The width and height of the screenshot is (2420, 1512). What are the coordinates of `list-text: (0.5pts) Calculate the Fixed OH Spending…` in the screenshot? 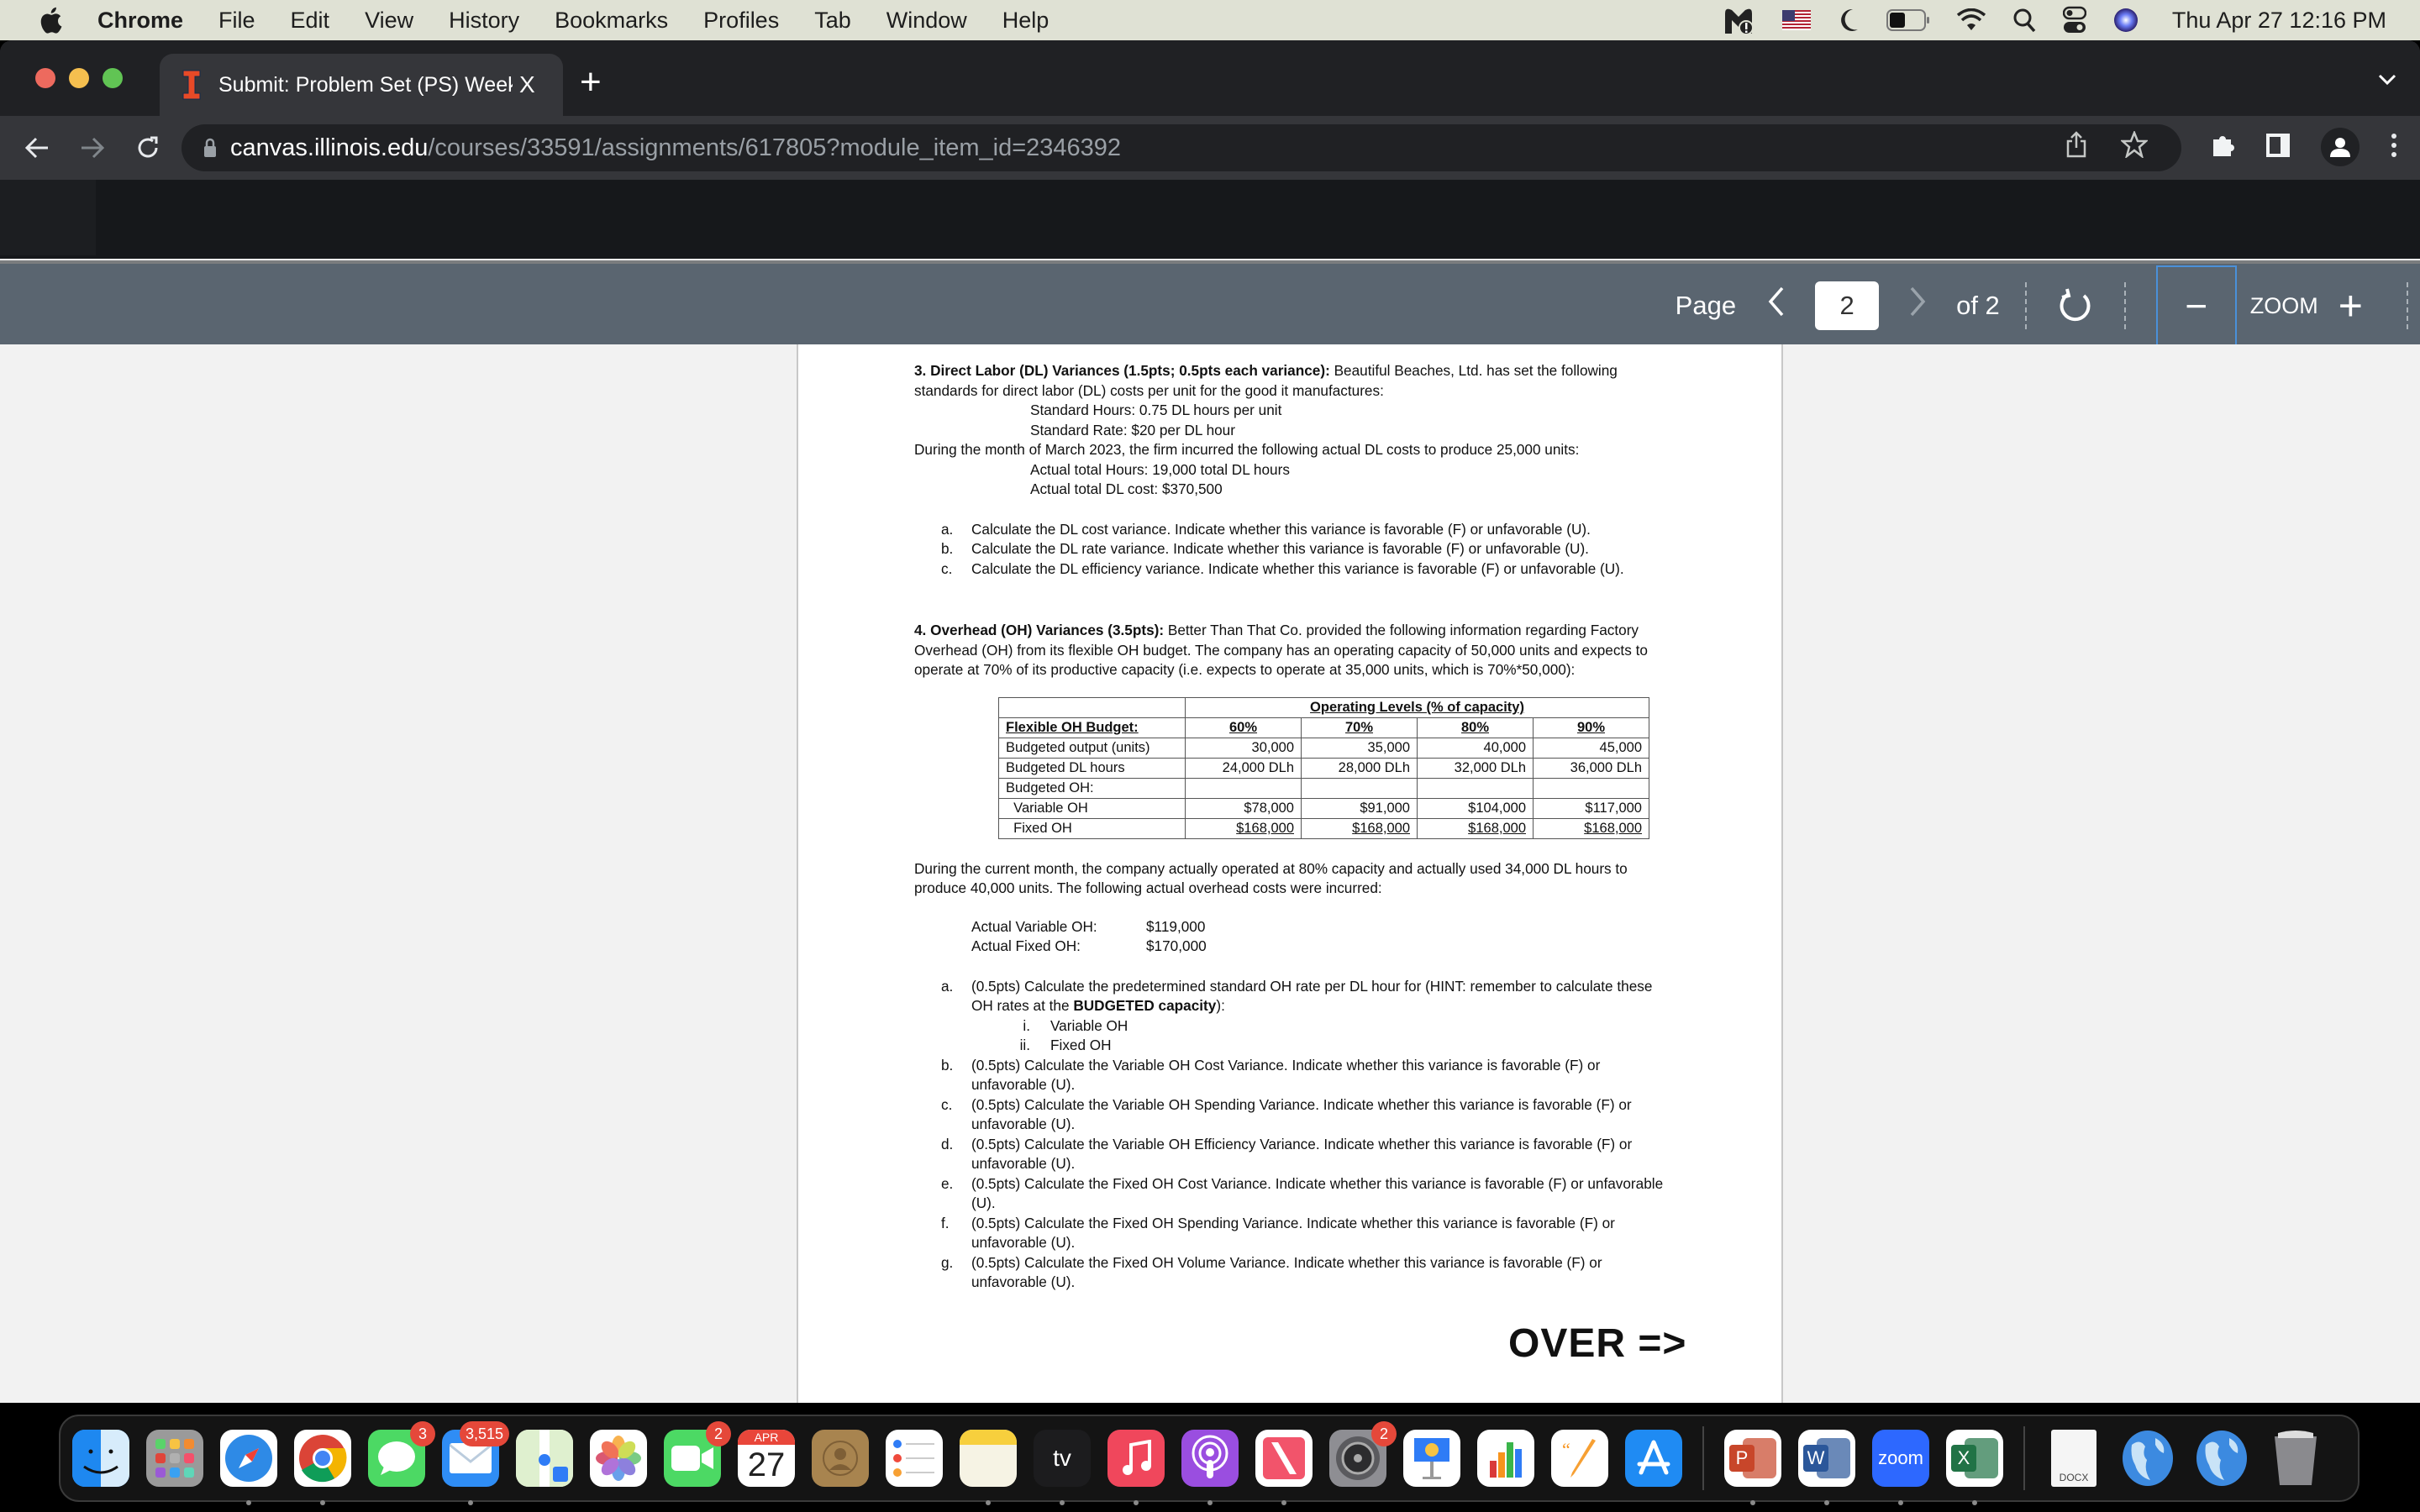 It's located at (1293, 1233).